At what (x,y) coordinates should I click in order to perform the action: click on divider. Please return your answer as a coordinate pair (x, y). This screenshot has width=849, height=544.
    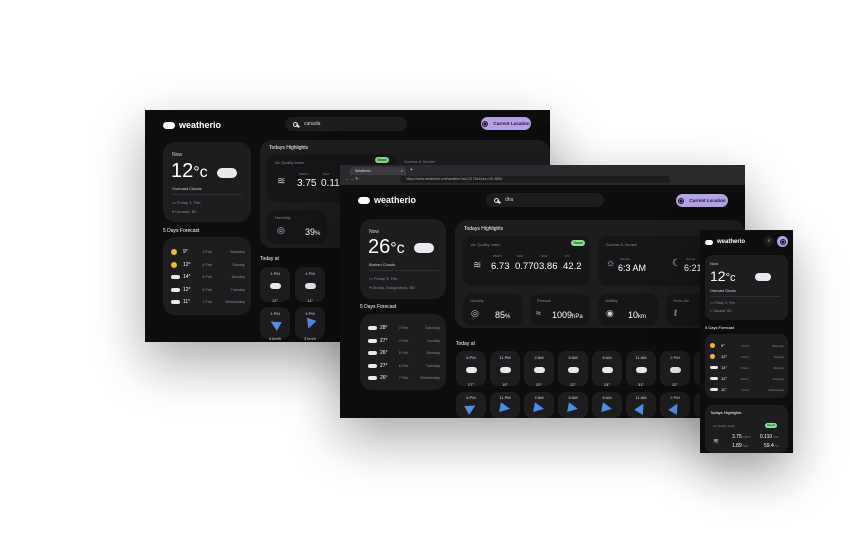
    Looking at the image, I should click on (745, 296).